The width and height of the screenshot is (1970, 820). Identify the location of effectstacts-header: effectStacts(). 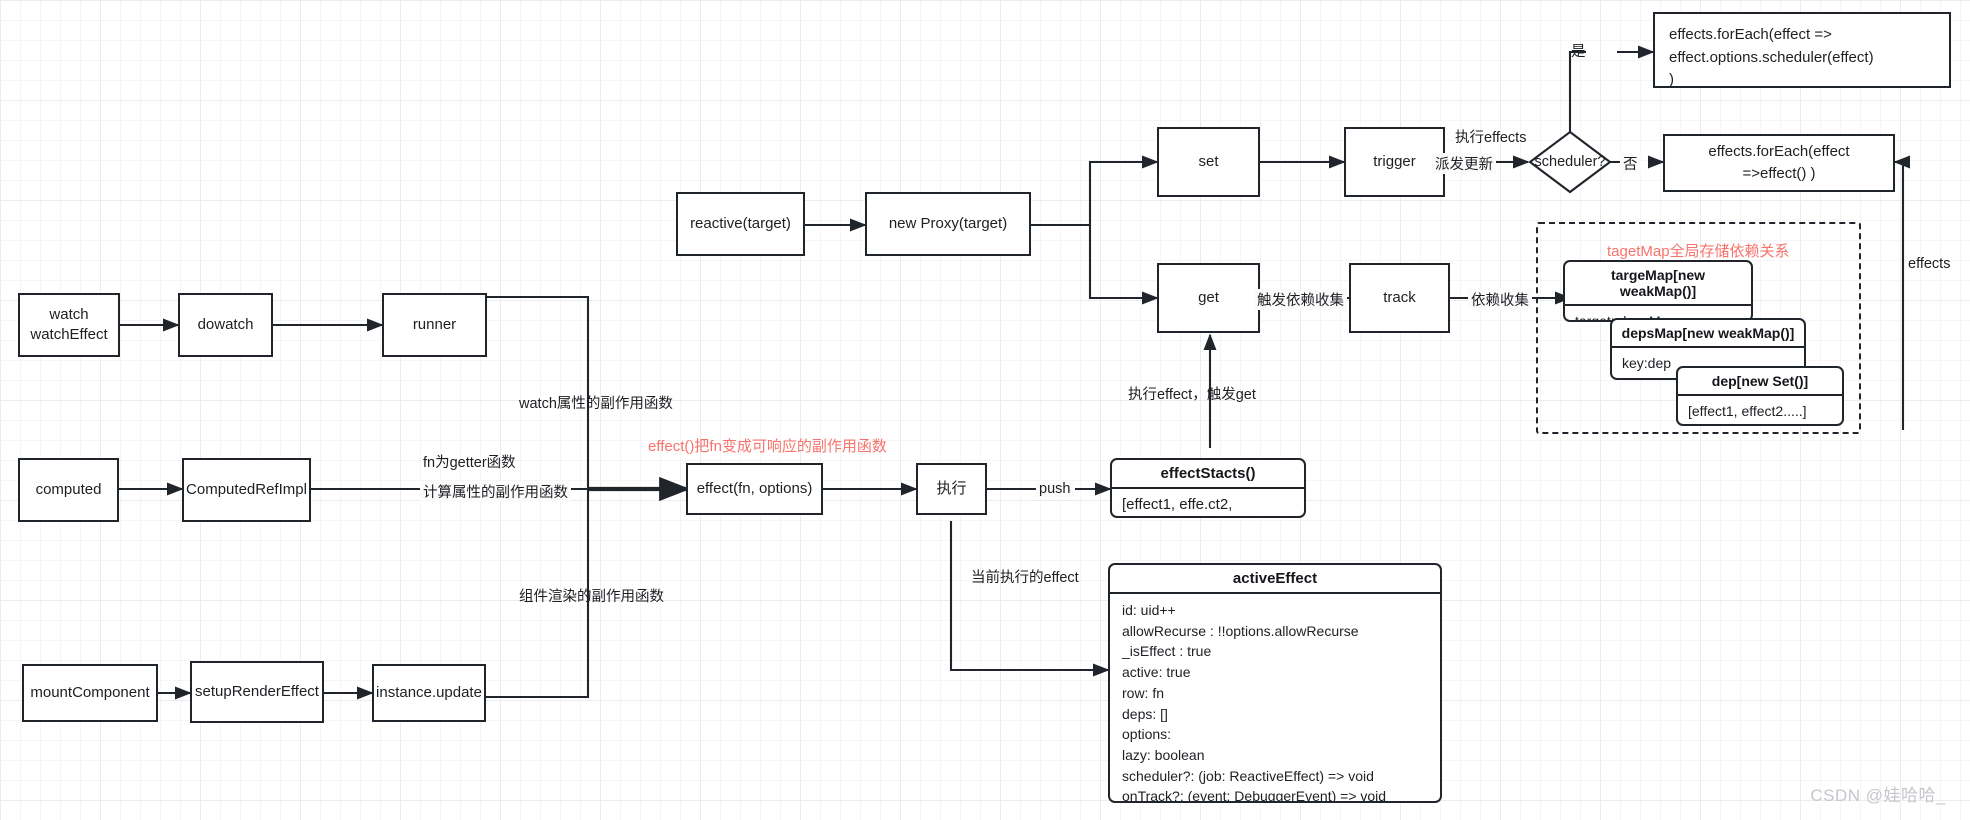
(1208, 474).